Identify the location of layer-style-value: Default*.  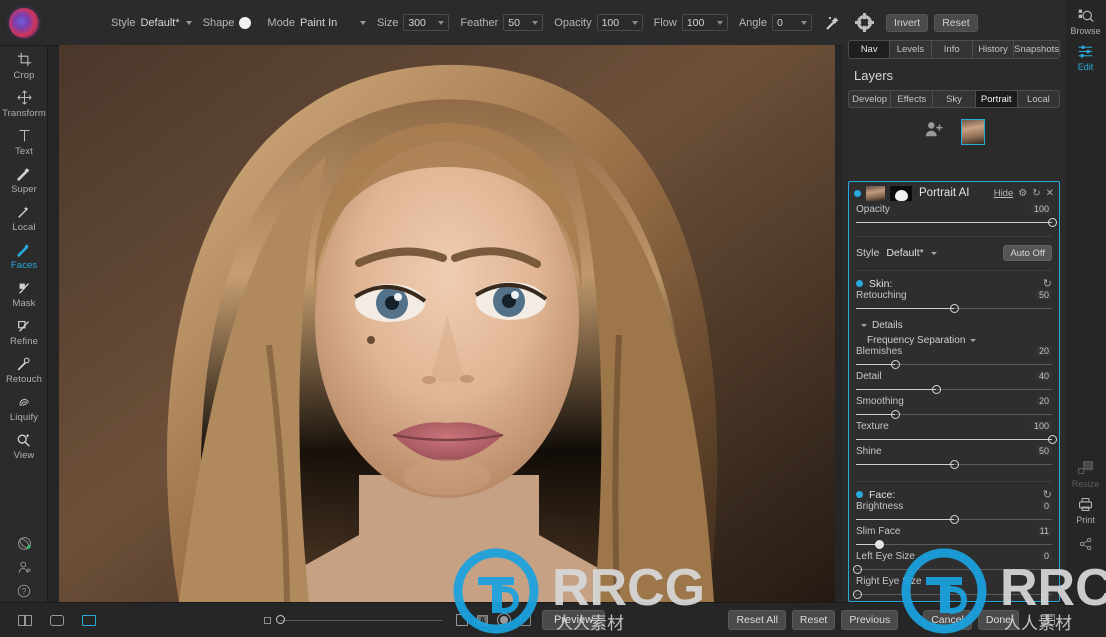
(904, 253).